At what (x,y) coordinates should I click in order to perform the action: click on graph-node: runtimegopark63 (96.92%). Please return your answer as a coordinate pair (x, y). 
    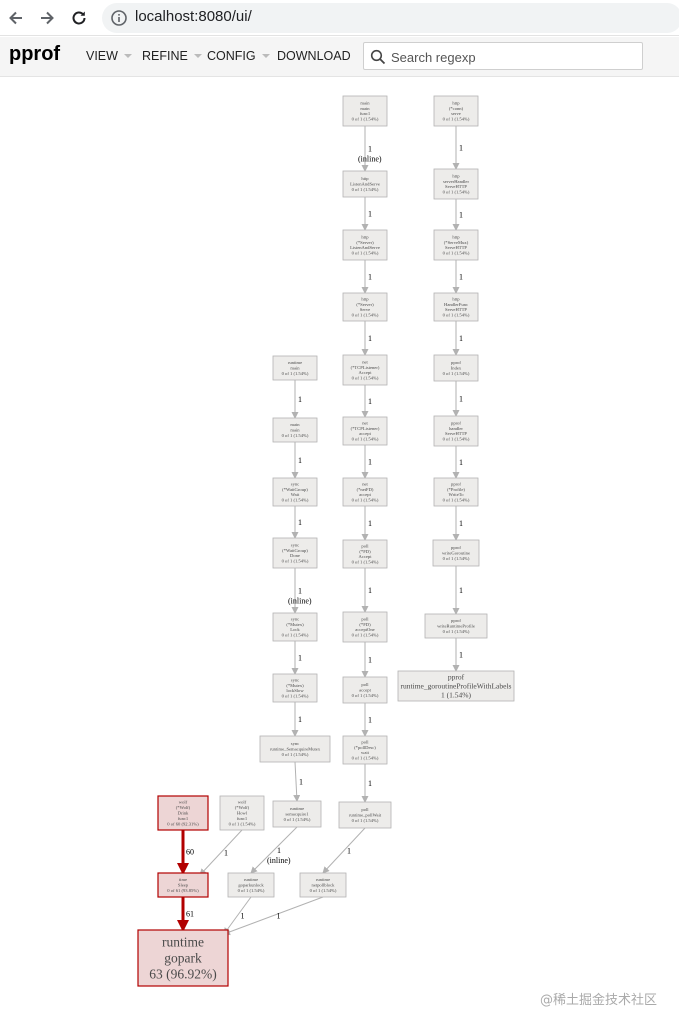
    Looking at the image, I should click on (183, 958).